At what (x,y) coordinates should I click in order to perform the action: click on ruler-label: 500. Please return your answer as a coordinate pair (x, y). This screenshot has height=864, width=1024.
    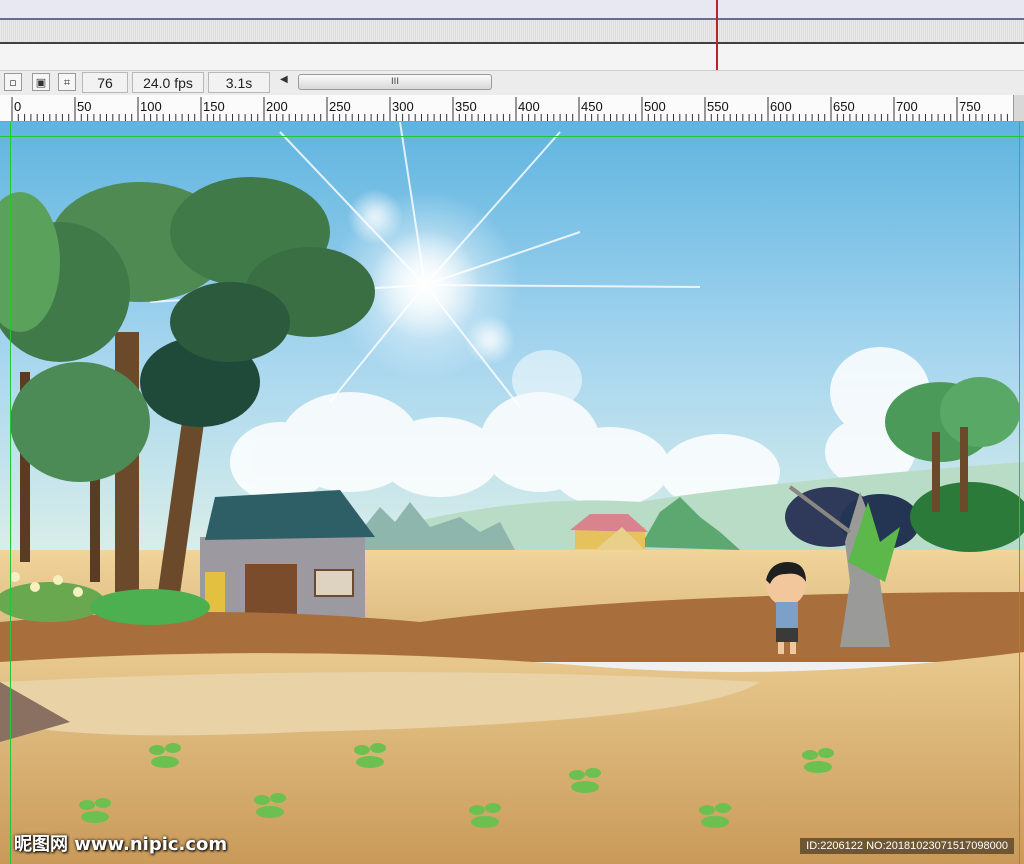
    Looking at the image, I should click on (655, 106).